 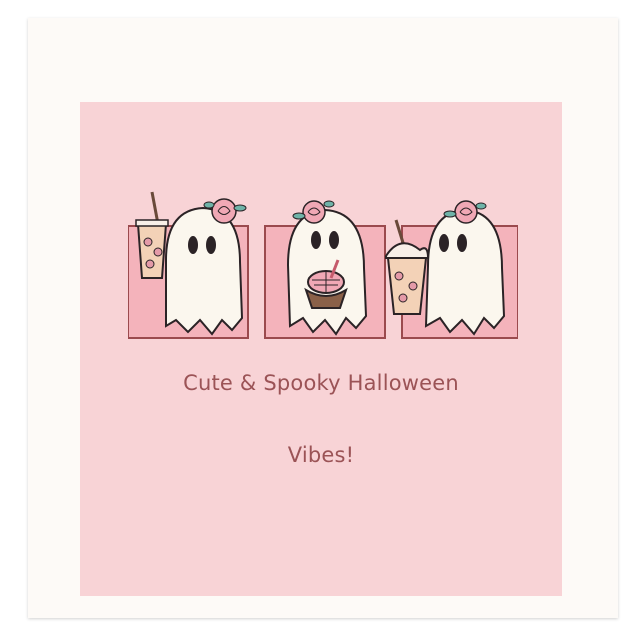 I want to click on ghost-with-frappe, so click(x=451, y=269).